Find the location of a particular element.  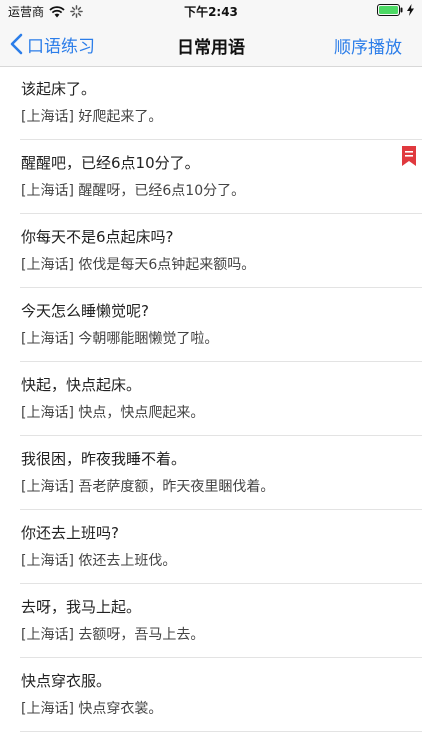

phrase-row: 该起床了。 [上海话] 好爬起来了。 is located at coordinates (221, 103).